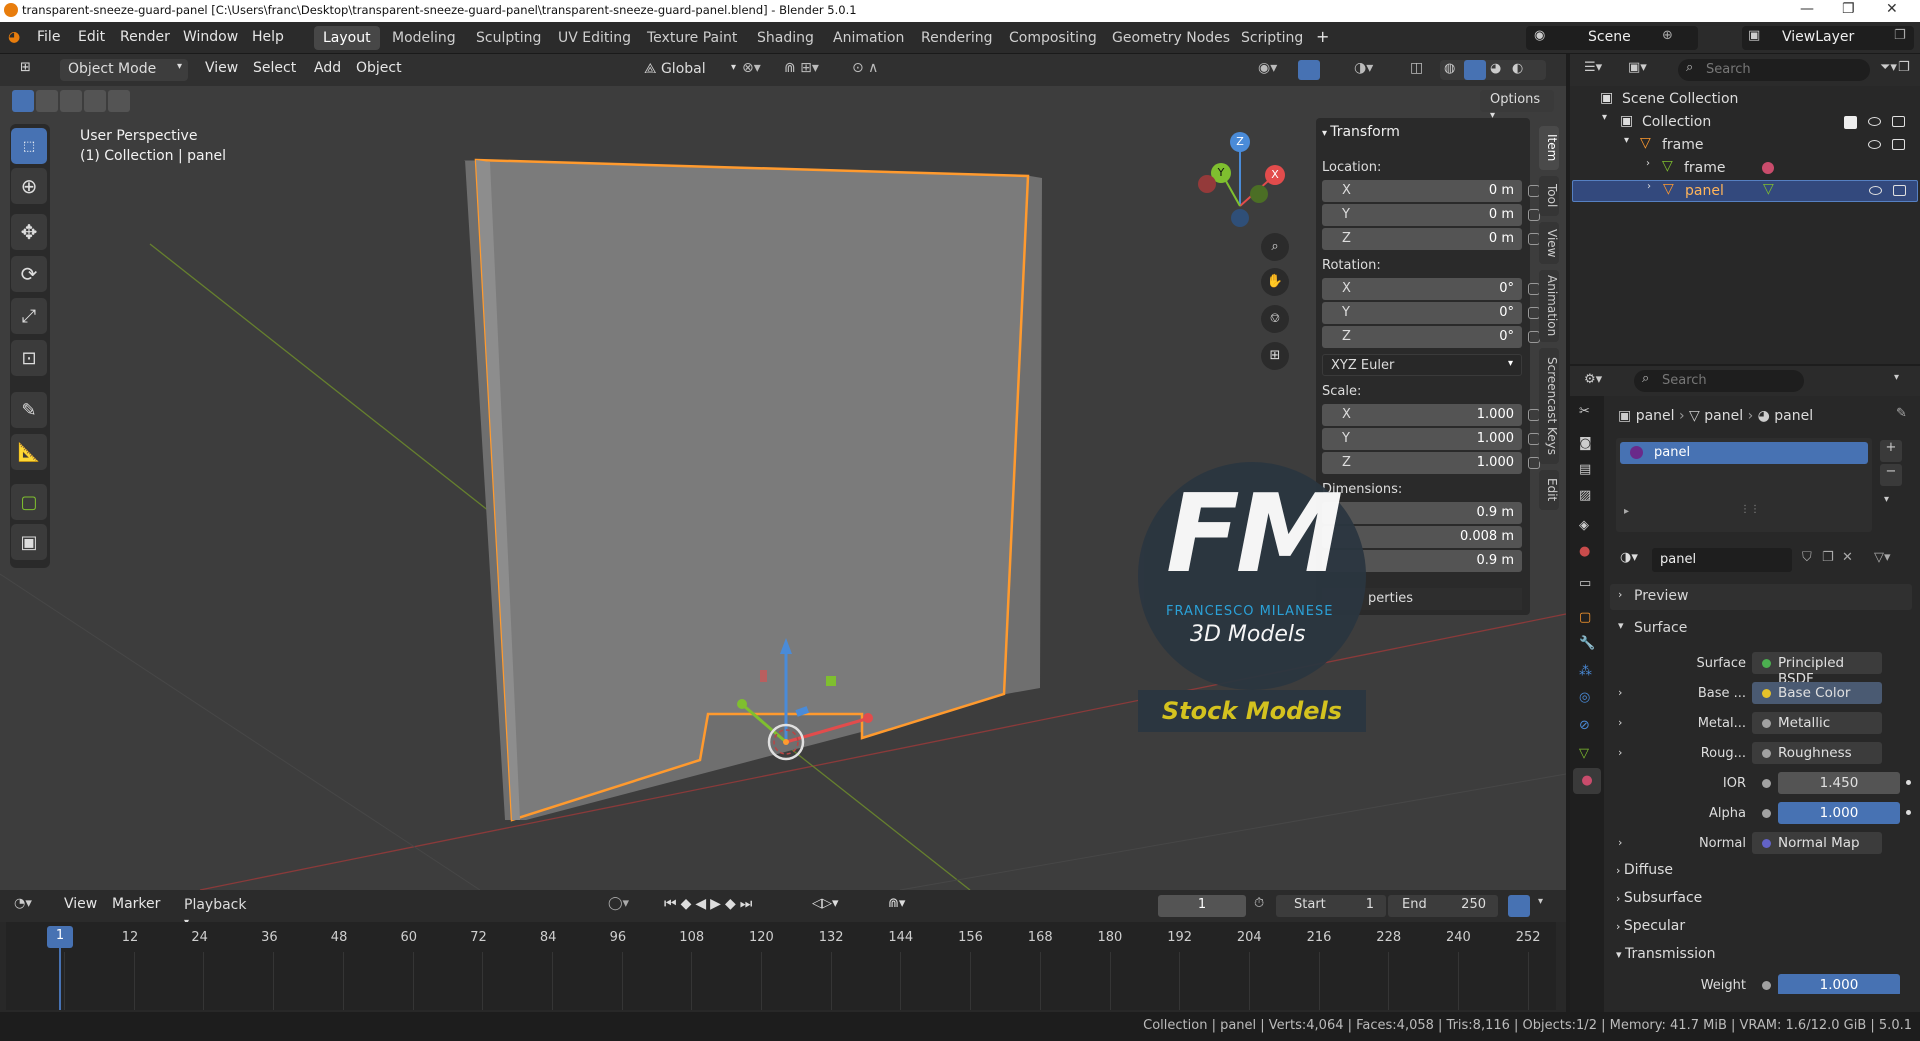 Image resolution: width=1920 pixels, height=1041 pixels. I want to click on rotate-tool-icon: ⟳, so click(29, 274).